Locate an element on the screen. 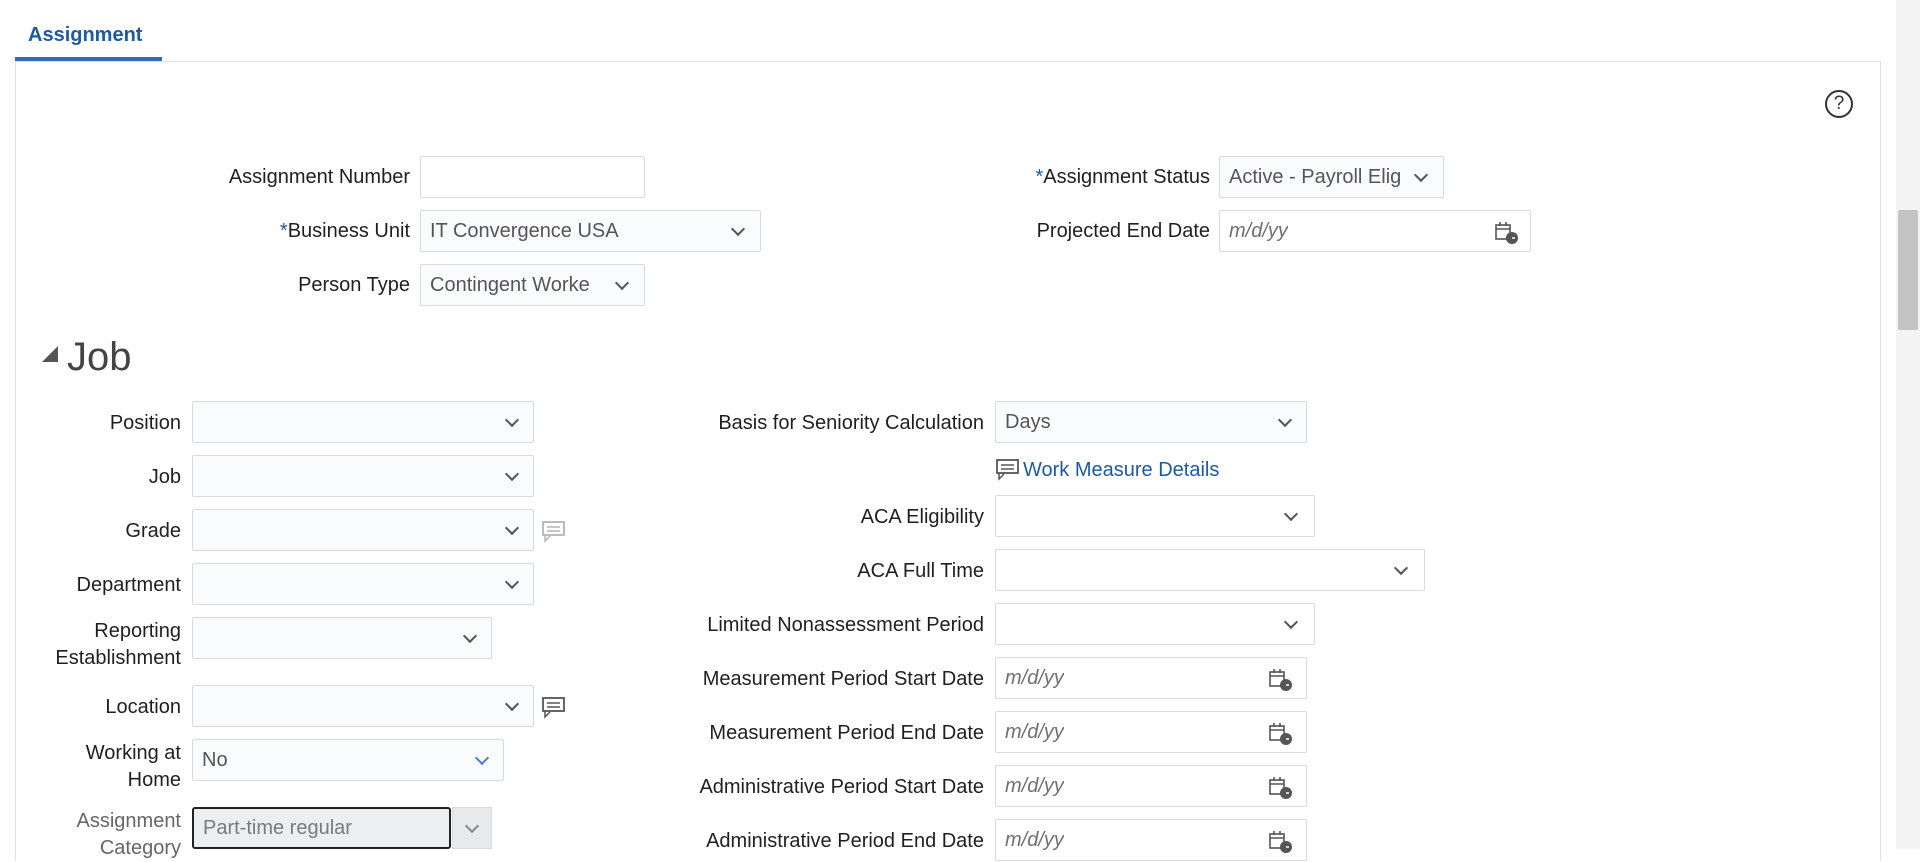 This screenshot has height=862, width=1920. location-details-icon is located at coordinates (554, 708).